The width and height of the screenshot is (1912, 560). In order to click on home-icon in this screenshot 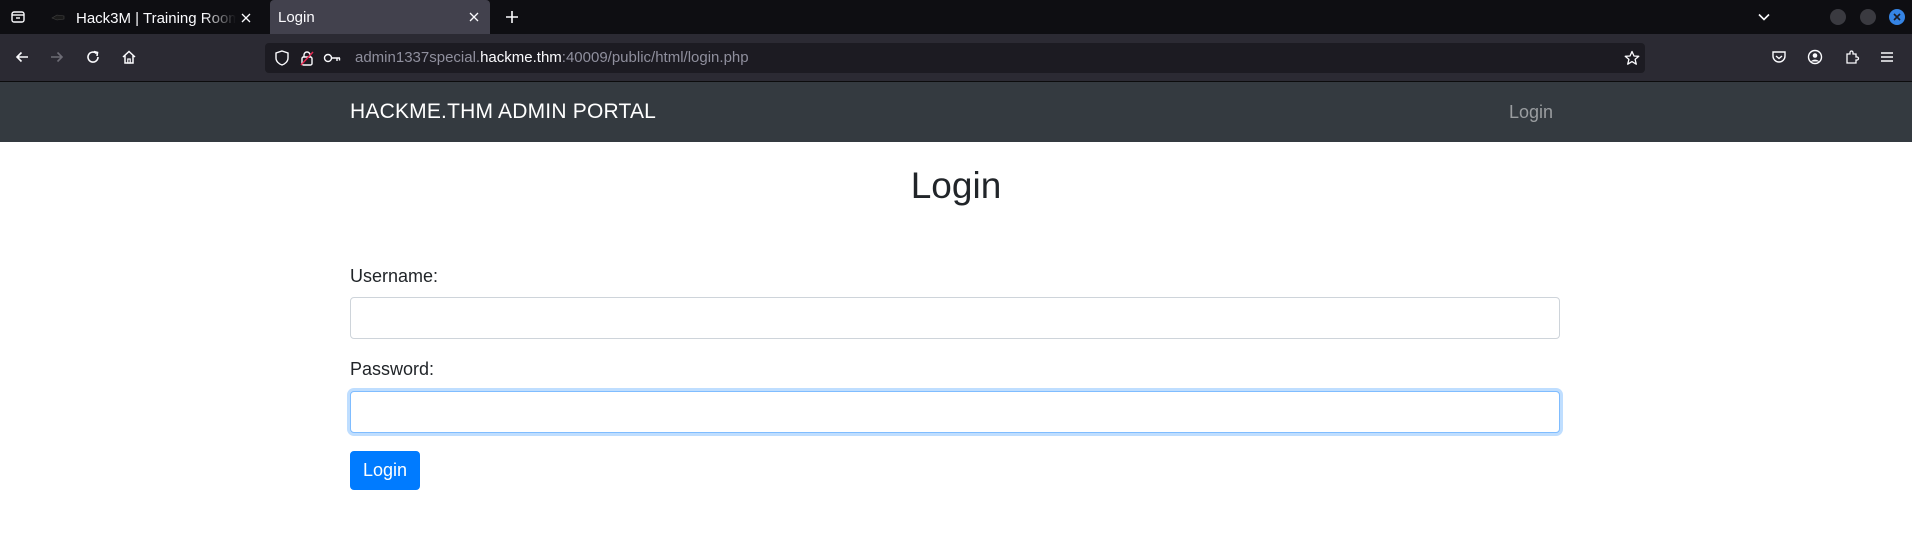, I will do `click(129, 57)`.